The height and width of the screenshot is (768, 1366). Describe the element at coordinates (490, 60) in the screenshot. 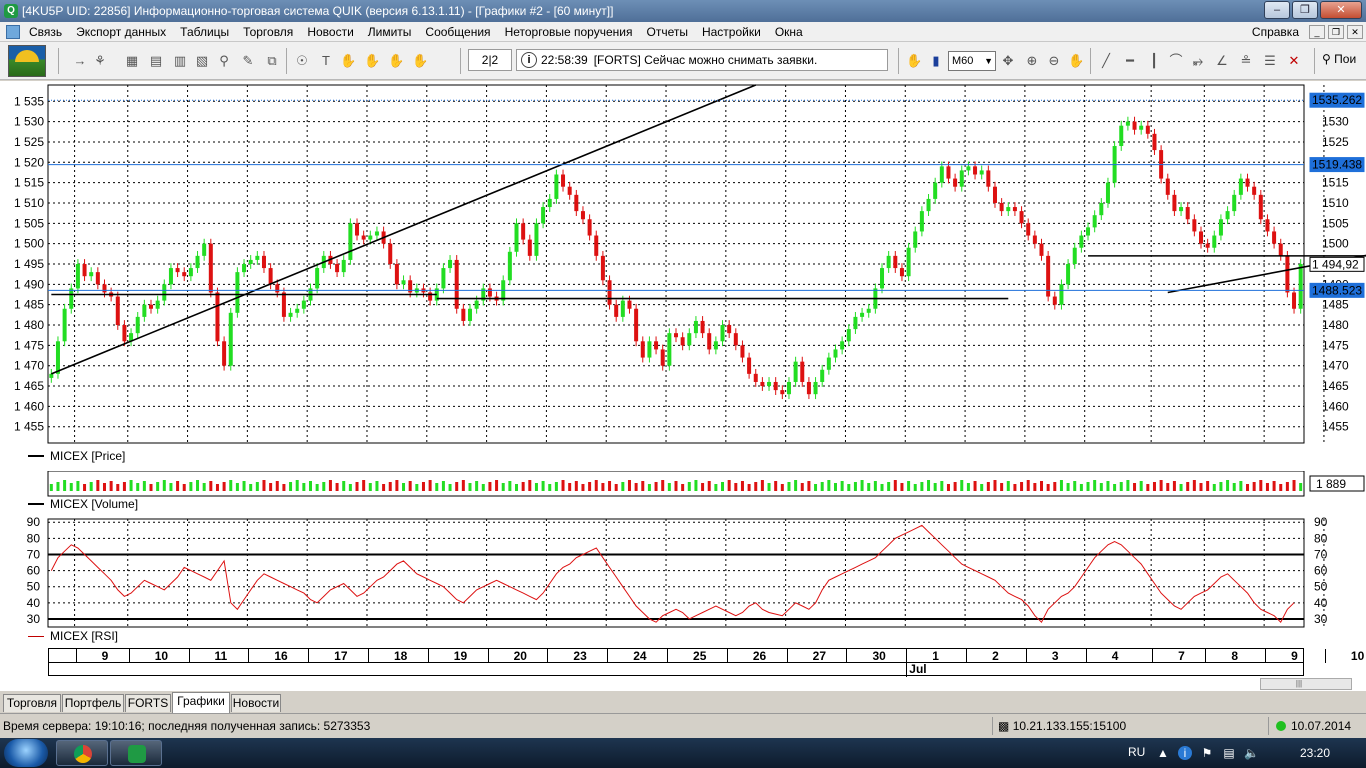

I see `page-indicator: 2|2` at that location.